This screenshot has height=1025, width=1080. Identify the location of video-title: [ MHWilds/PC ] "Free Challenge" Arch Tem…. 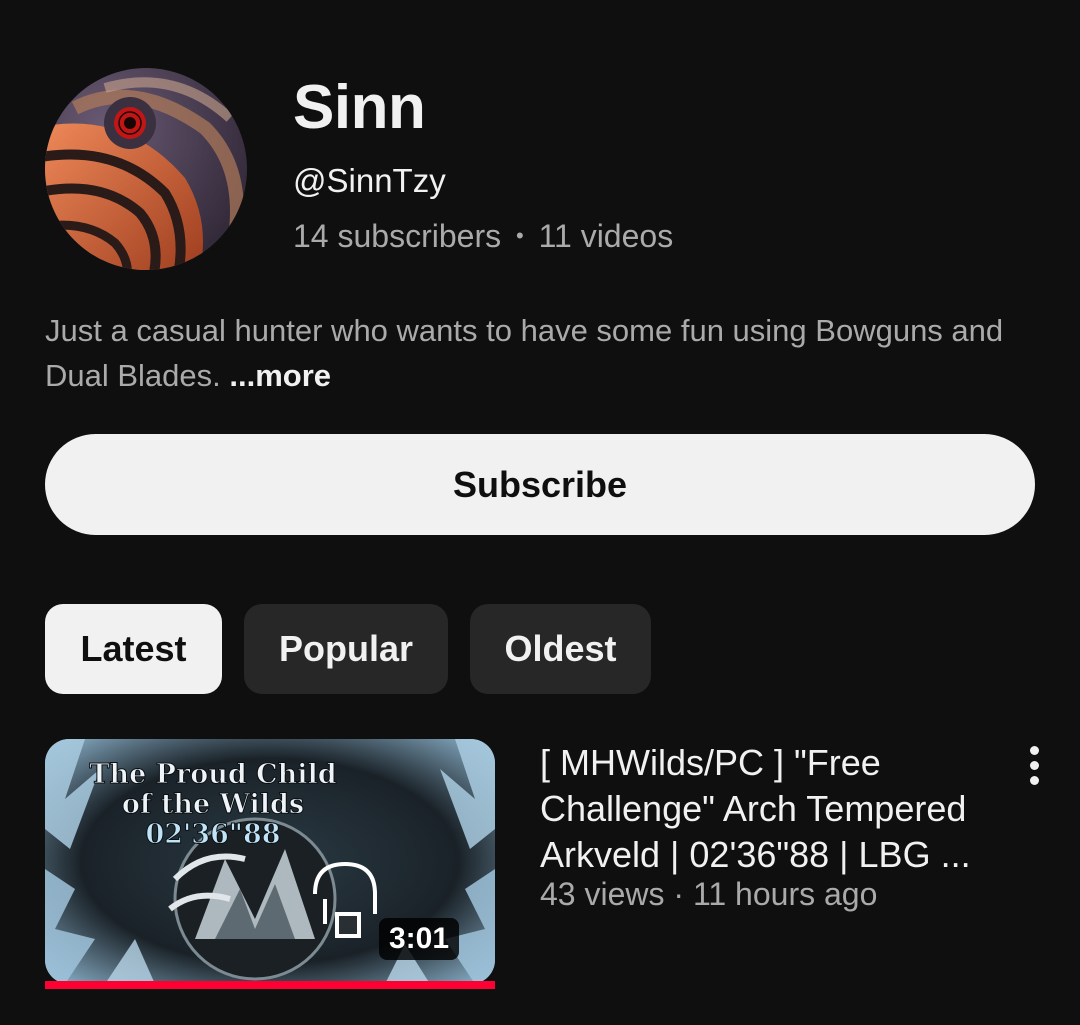
(775, 809).